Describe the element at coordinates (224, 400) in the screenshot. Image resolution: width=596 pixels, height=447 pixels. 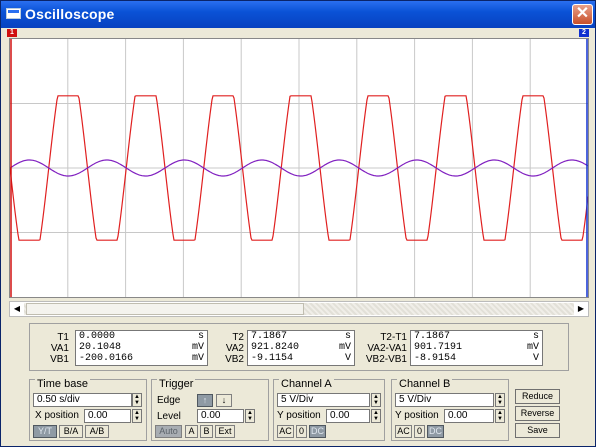
I see `falling-edge-icon: ↓` at that location.